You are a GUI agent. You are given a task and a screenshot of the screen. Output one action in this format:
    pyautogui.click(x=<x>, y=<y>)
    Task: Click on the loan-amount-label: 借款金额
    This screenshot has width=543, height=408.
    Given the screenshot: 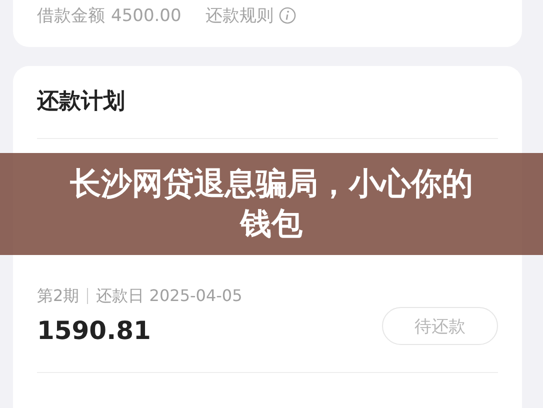 What is the action you would take?
    pyautogui.click(x=71, y=16)
    